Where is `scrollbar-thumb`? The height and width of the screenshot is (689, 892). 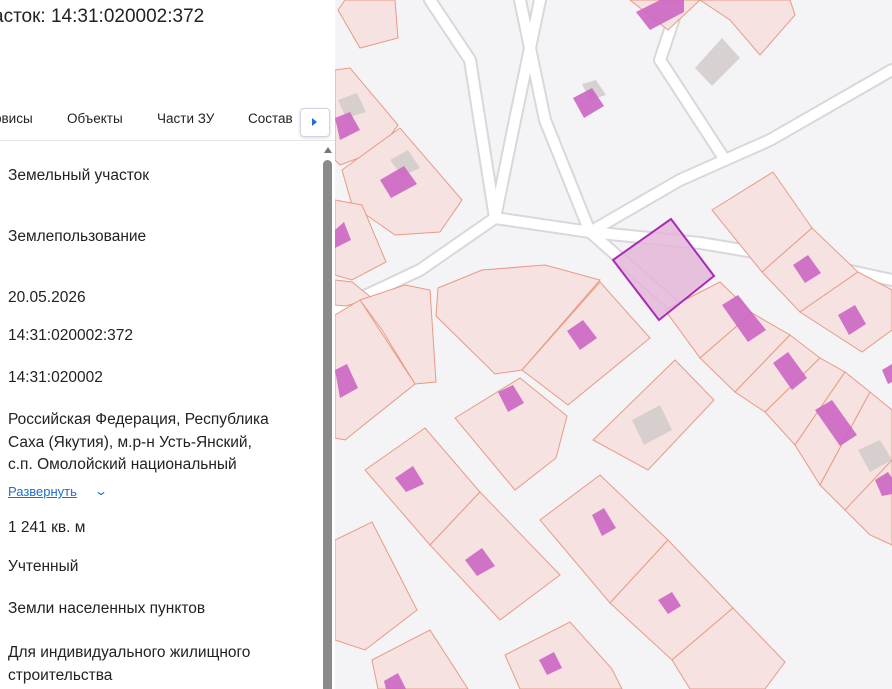 scrollbar-thumb is located at coordinates (327, 424).